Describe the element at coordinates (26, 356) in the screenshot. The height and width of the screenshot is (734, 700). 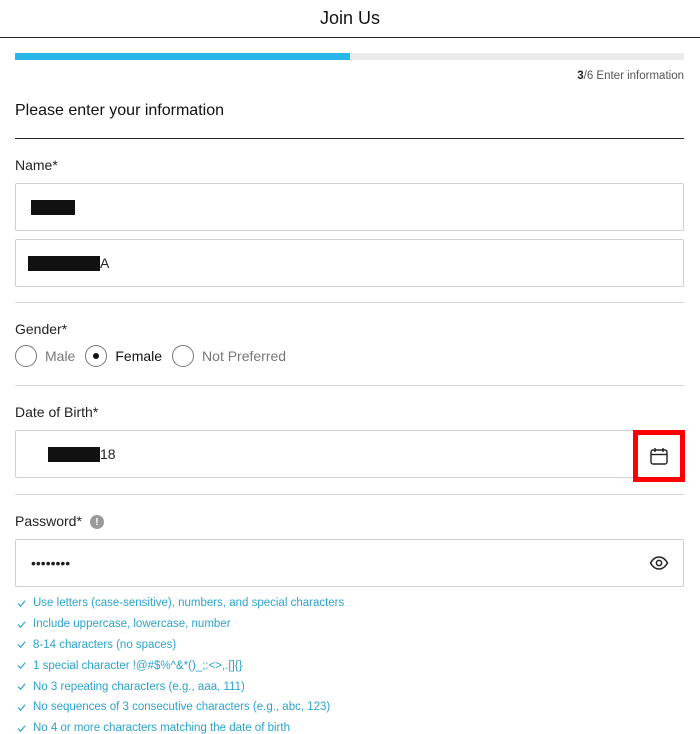
I see `radio-male` at that location.